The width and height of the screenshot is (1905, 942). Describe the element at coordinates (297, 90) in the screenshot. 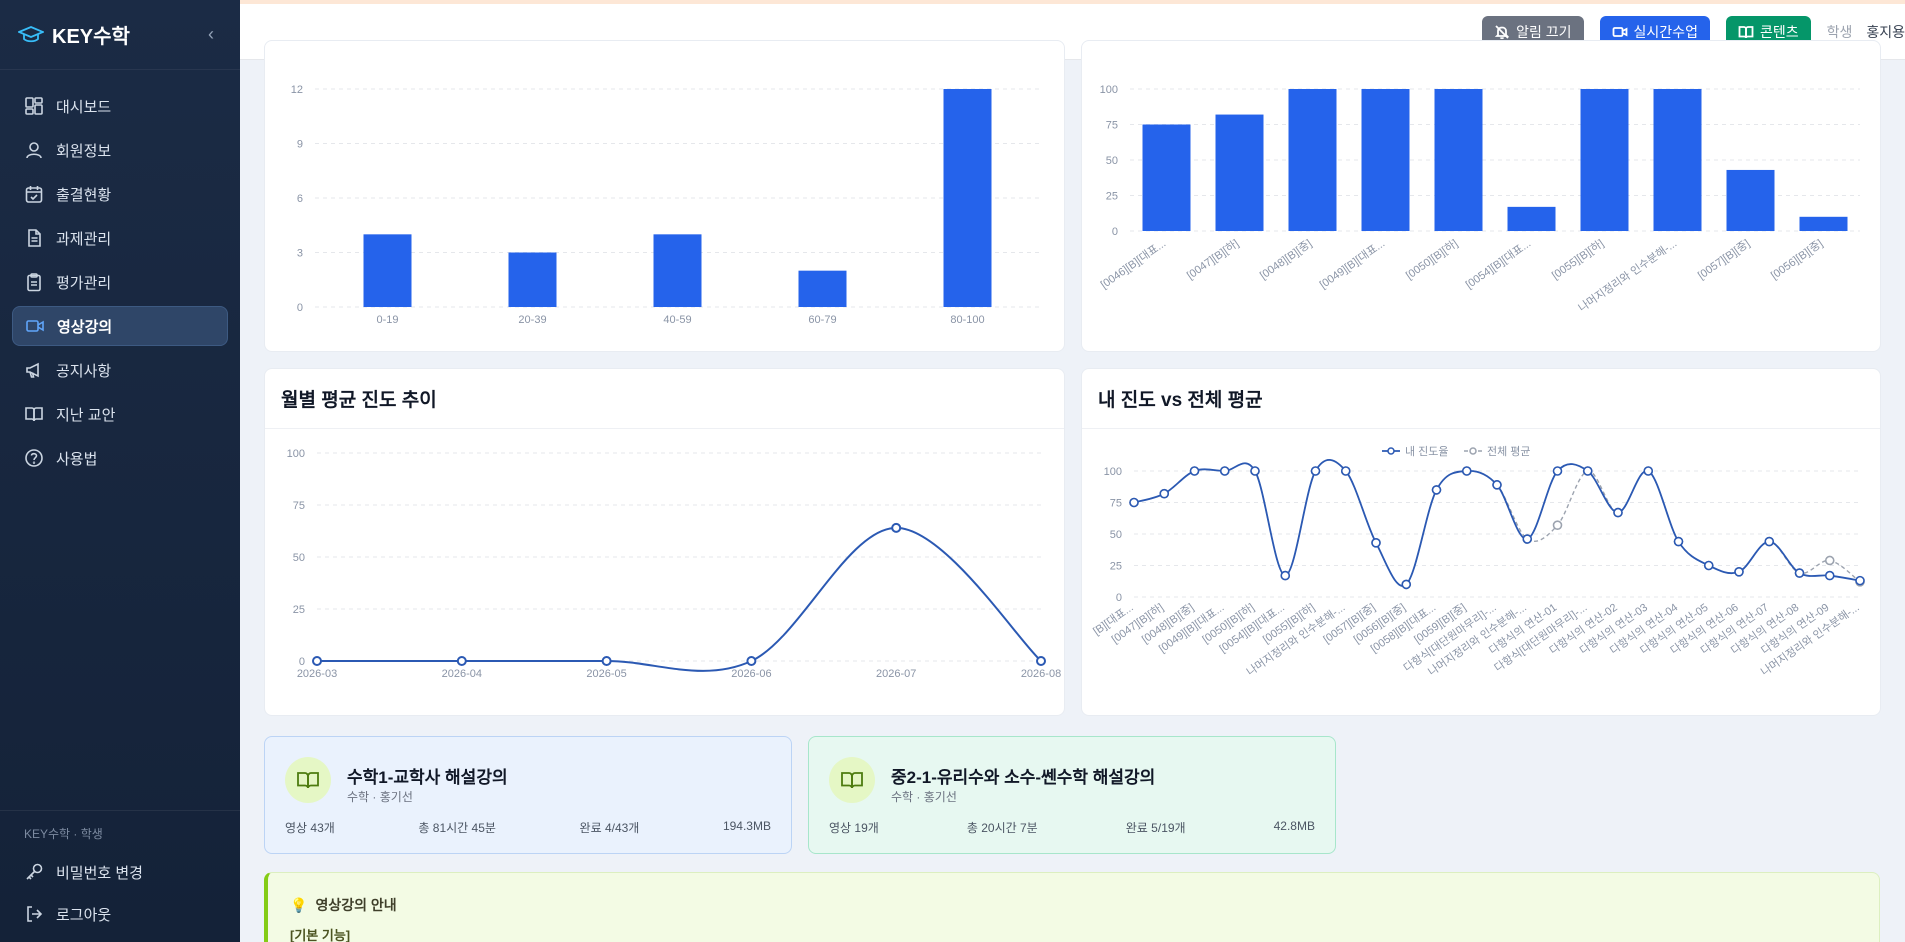

I see `y-tick-label: 12` at that location.